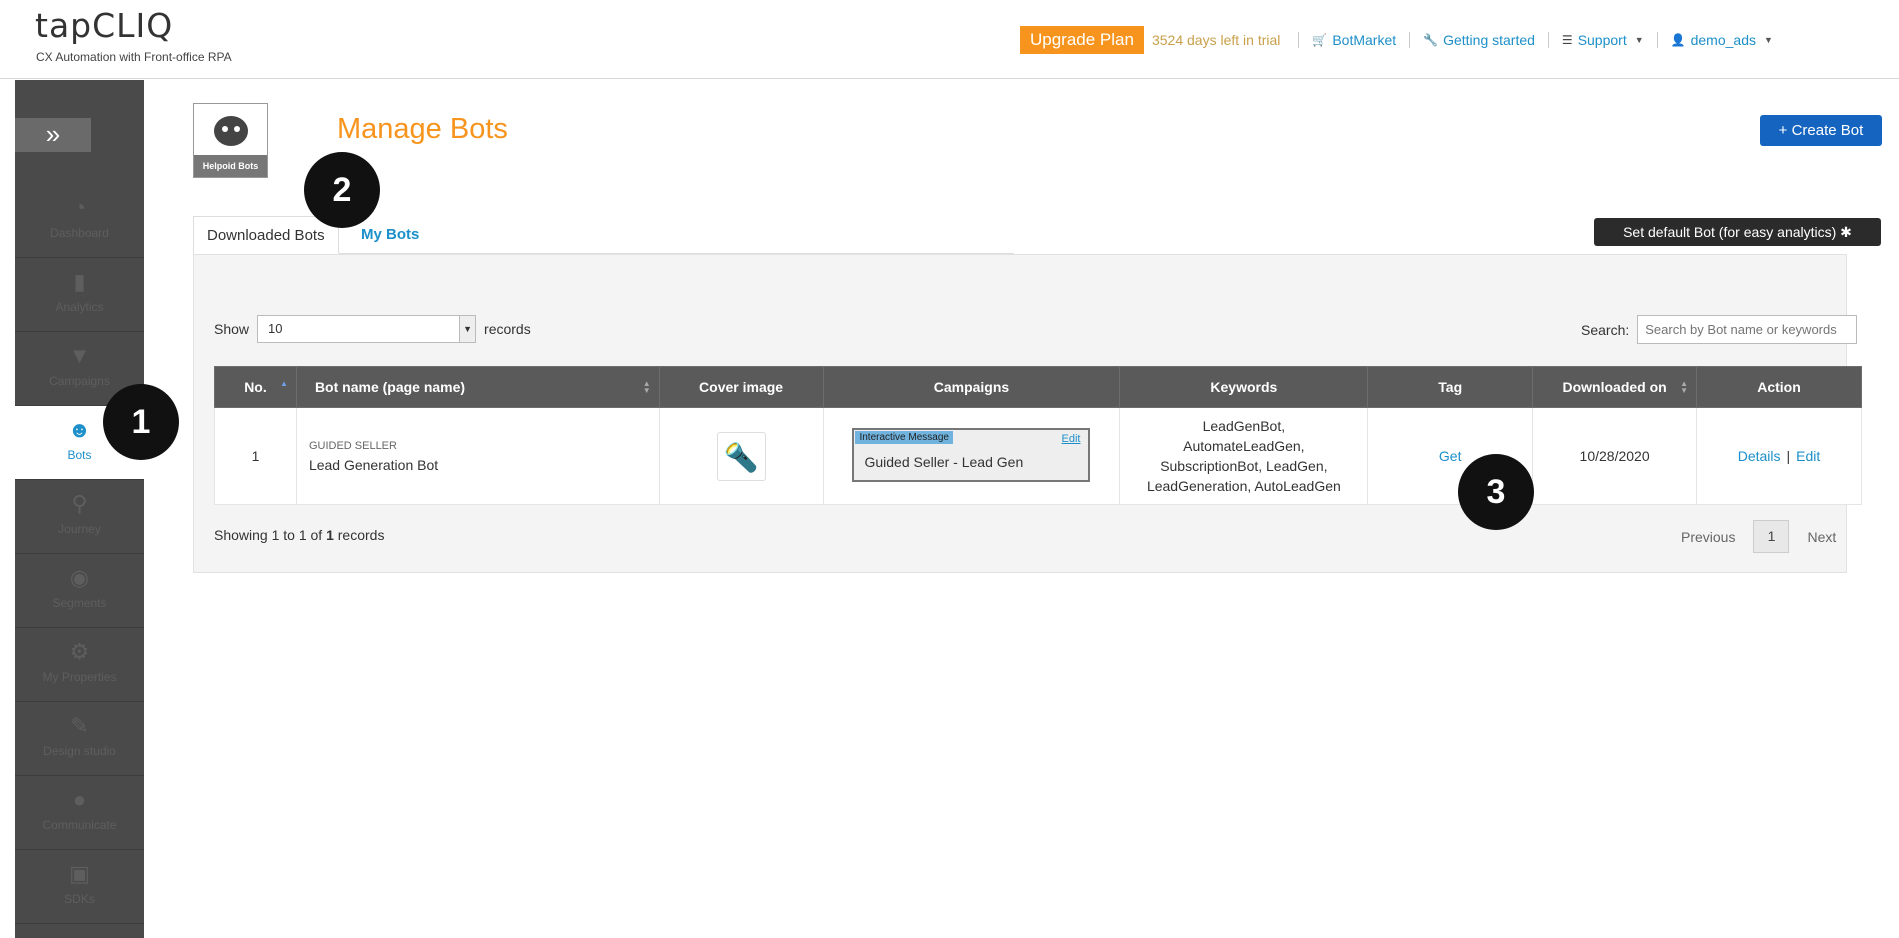 This screenshot has height=938, width=1899. Describe the element at coordinates (79, 651) in the screenshot. I see `gear-icon: ⚙` at that location.